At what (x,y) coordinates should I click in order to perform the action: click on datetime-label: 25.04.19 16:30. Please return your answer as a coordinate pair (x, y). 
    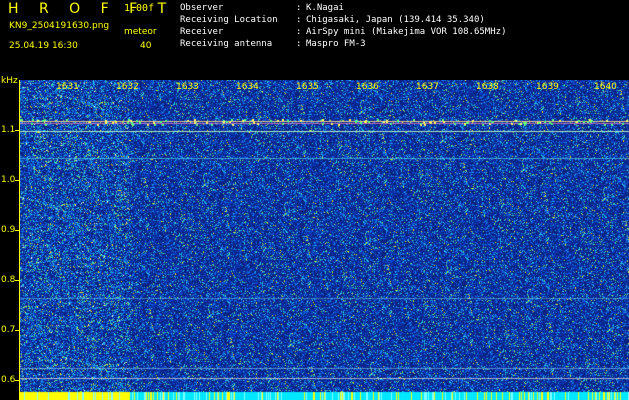
    Looking at the image, I should click on (43, 46).